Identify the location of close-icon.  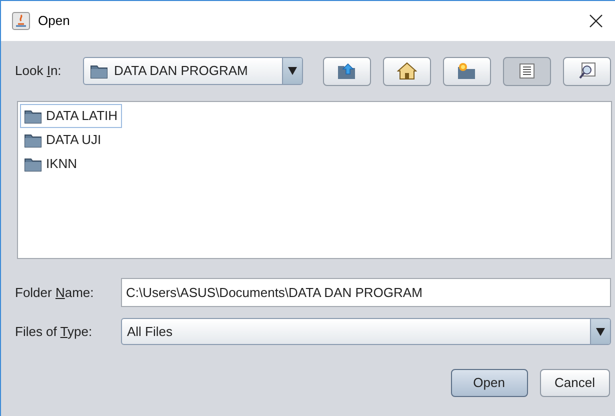
(596, 21).